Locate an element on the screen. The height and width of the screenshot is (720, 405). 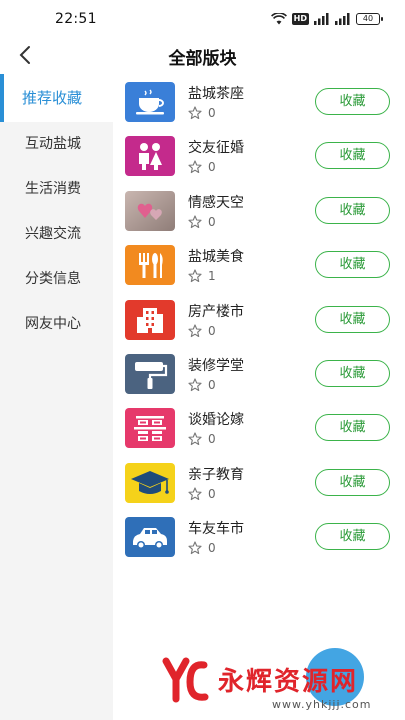
forum-name: 车友车市 is located at coordinates (216, 529).